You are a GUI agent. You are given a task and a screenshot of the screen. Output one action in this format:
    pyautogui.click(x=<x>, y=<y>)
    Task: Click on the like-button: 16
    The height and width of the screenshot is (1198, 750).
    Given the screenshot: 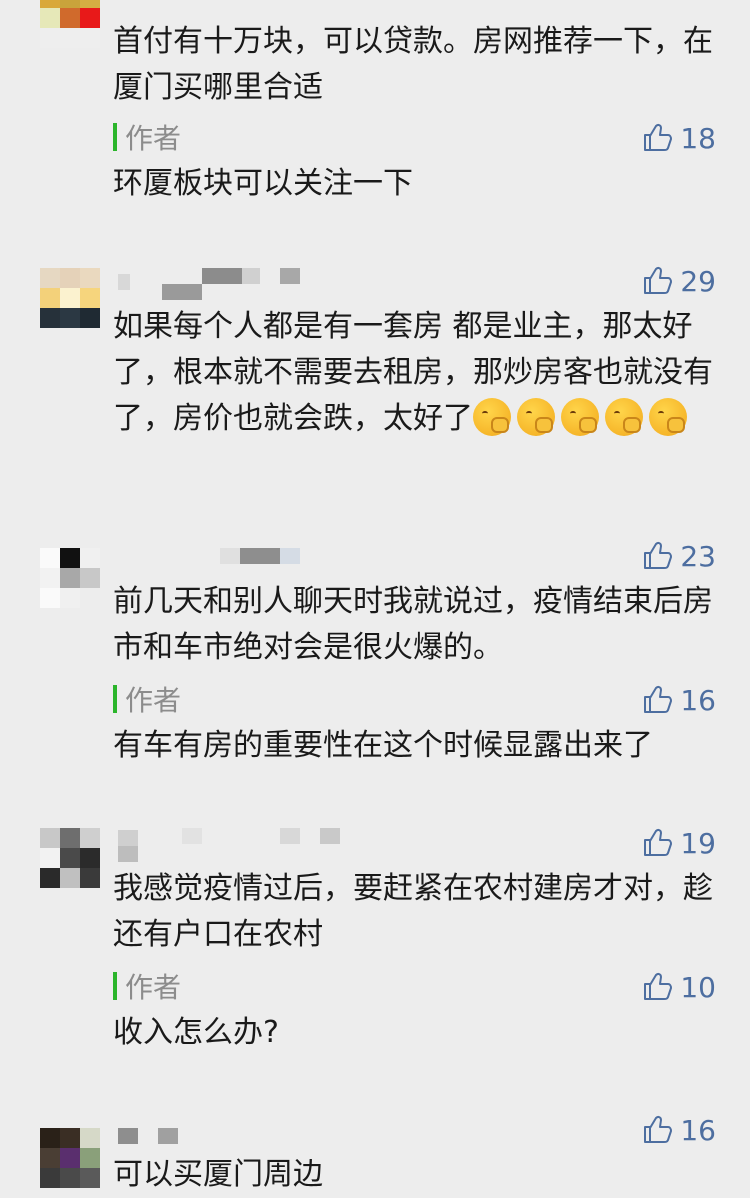 What is the action you would take?
    pyautogui.click(x=679, y=1130)
    